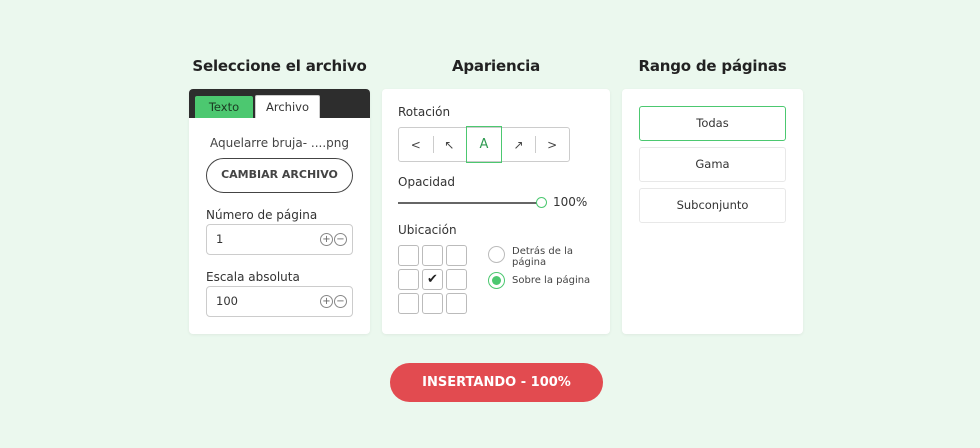  Describe the element at coordinates (542, 257) in the screenshot. I see `position-behind-label: Detrás de la página` at that location.